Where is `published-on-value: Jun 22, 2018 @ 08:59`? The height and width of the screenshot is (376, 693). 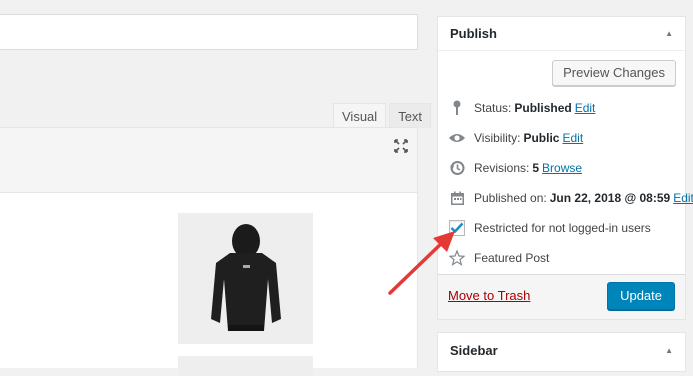
published-on-value: Jun 22, 2018 @ 08:59 is located at coordinates (610, 198).